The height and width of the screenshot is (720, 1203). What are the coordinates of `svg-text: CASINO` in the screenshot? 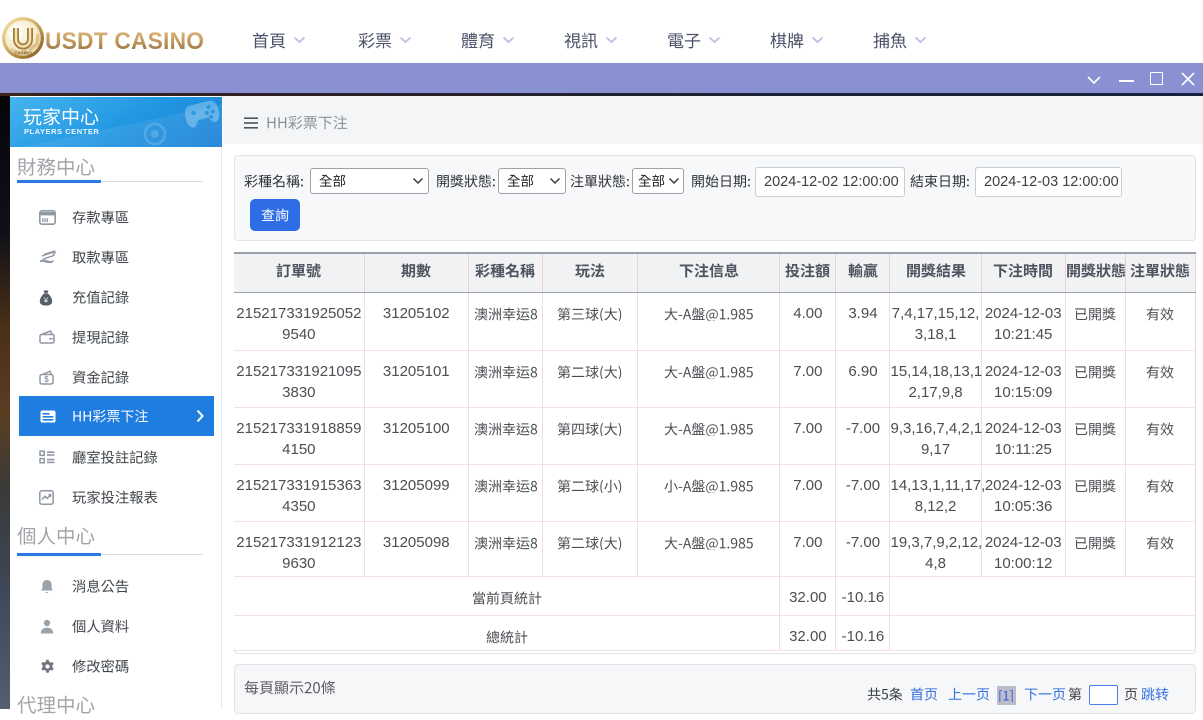 It's located at (23, 53).